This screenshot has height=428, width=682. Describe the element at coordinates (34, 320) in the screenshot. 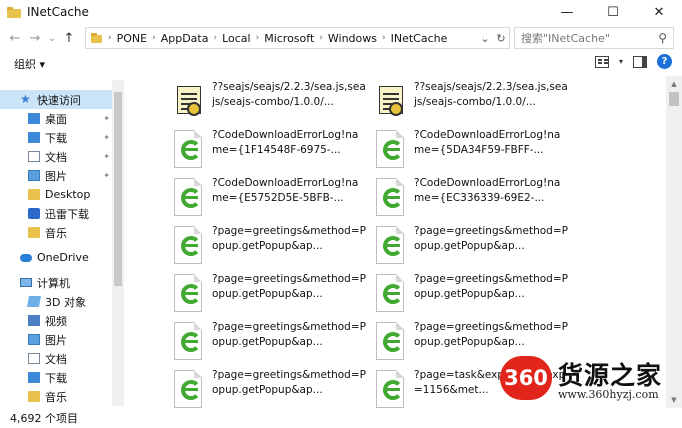

I see `video-icon` at that location.